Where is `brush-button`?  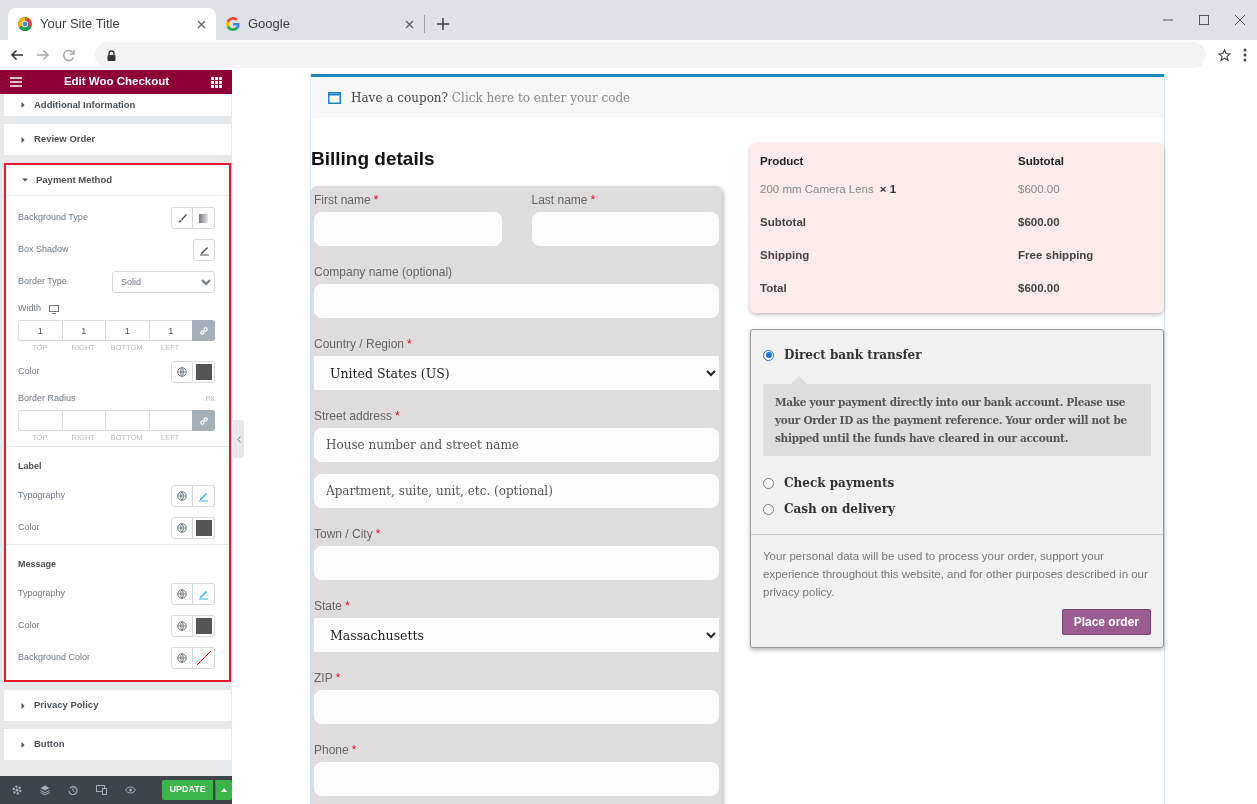
brush-button is located at coordinates (182, 218).